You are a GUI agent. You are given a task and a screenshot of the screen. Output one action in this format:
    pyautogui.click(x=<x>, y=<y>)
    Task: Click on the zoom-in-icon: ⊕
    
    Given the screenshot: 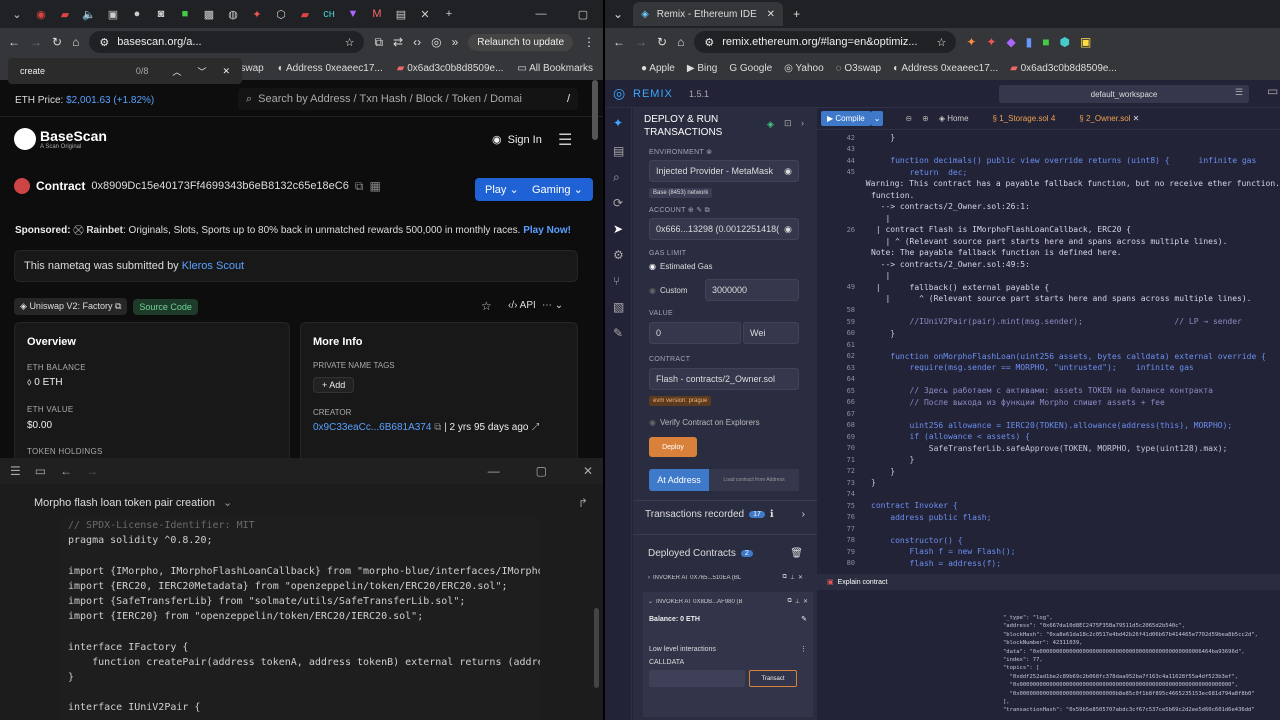 What is the action you would take?
    pyautogui.click(x=925, y=118)
    